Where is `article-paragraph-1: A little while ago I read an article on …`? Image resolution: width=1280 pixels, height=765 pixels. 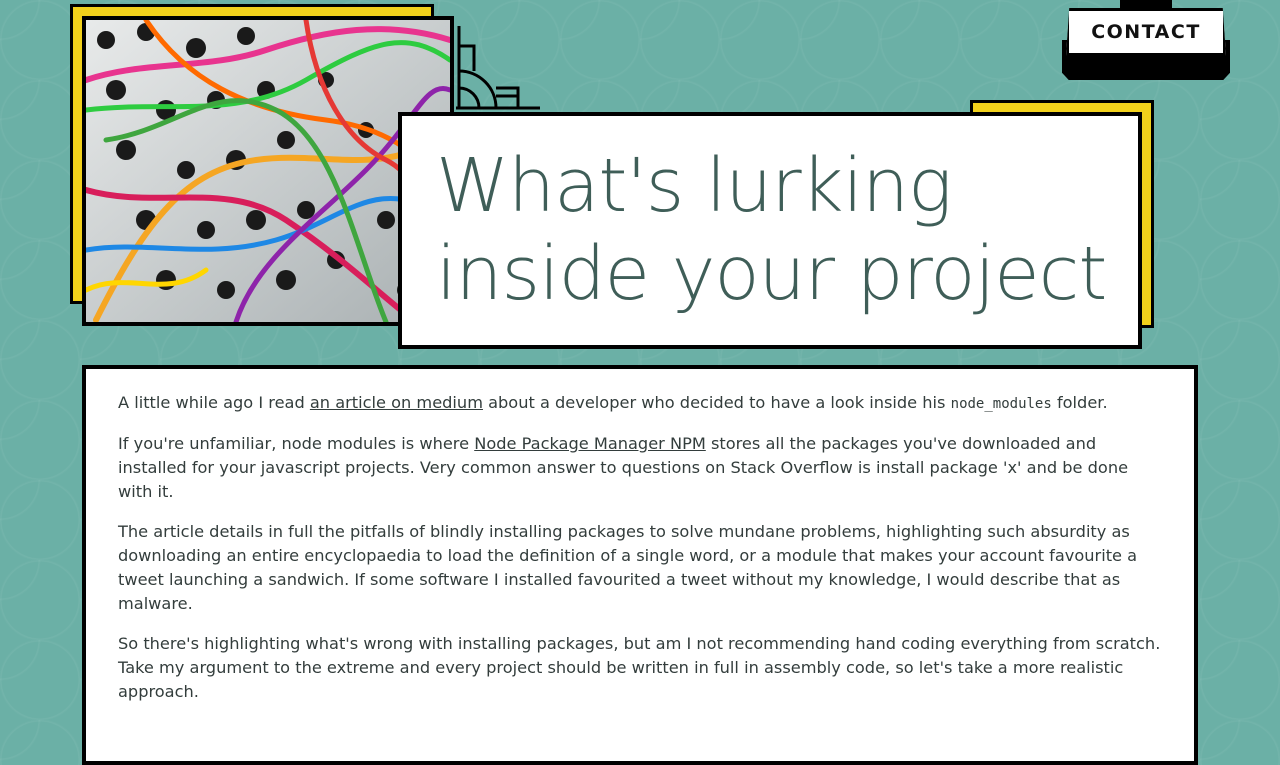
article-paragraph-1: A little while ago I read an article on … is located at coordinates (640, 403).